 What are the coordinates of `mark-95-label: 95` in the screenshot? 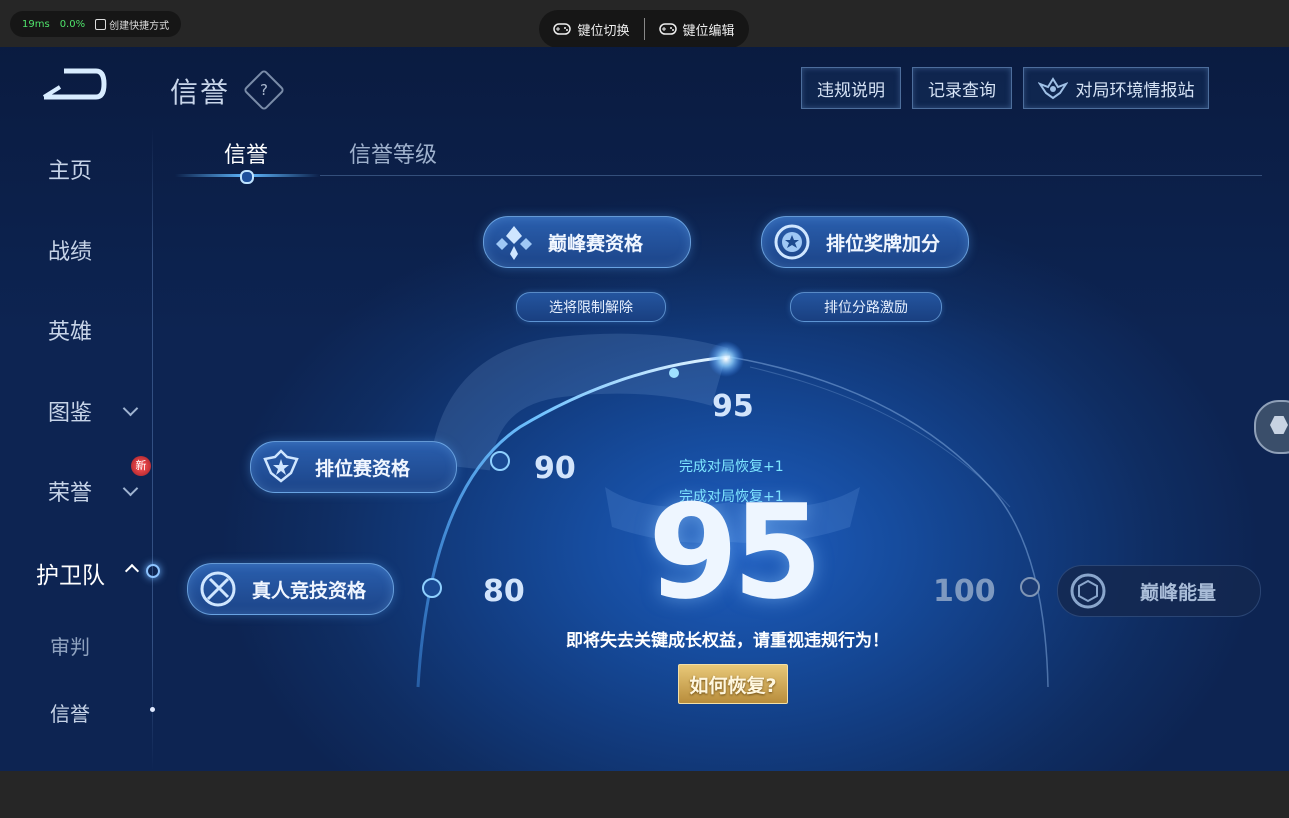 It's located at (733, 406).